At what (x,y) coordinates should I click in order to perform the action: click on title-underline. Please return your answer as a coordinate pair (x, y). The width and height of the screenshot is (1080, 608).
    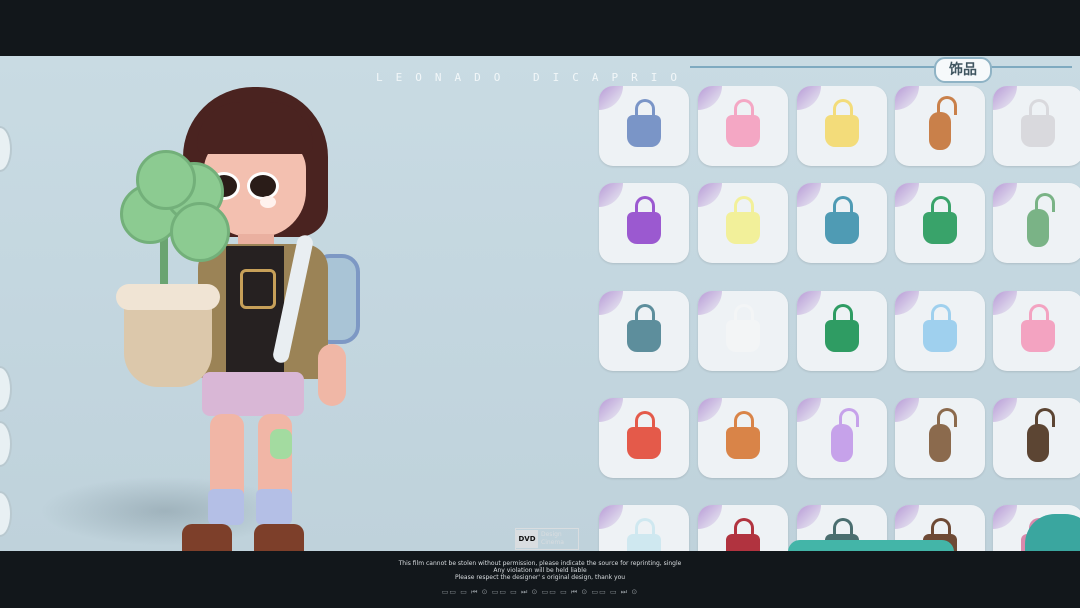
    Looking at the image, I should click on (881, 67).